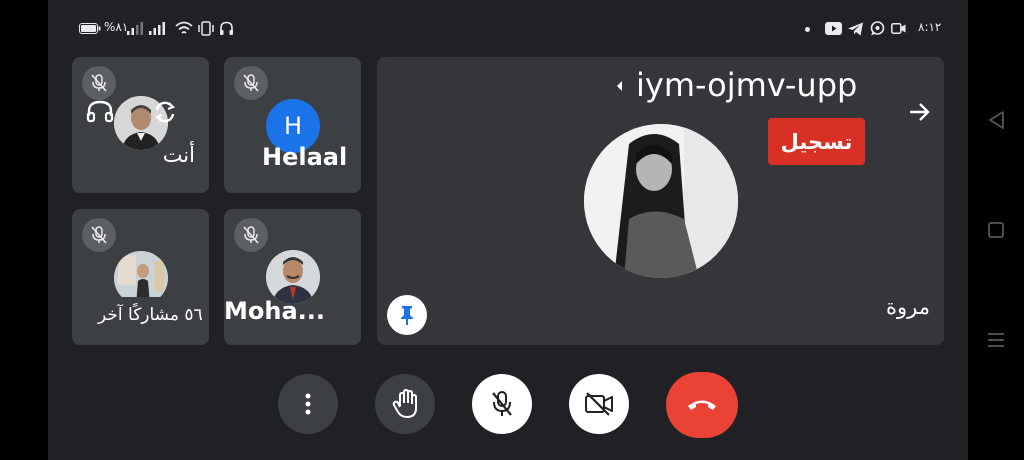 Image resolution: width=1024 pixels, height=460 pixels. I want to click on toggle-camera-button, so click(599, 404).